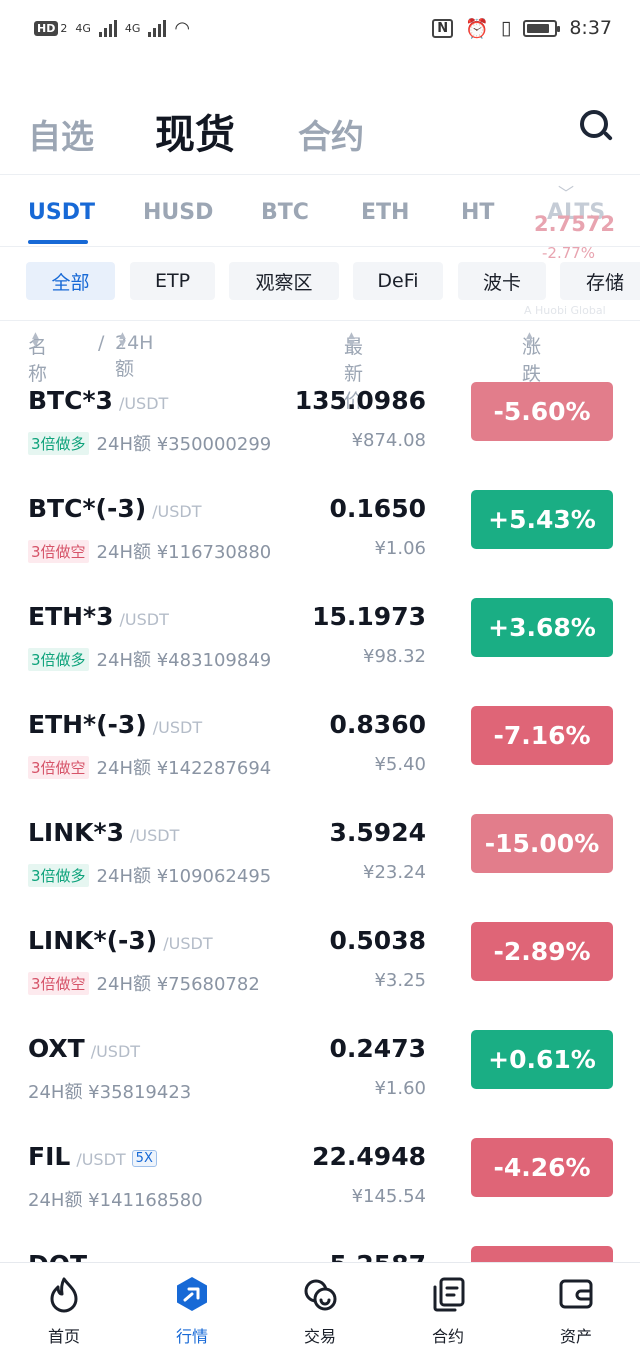 Image resolution: width=640 pixels, height=1351 pixels. I want to click on column-header: 名称▲▼ / 24H额▲▼ 最新价▲▼ 涨跌幅▲▼, so click(320, 372).